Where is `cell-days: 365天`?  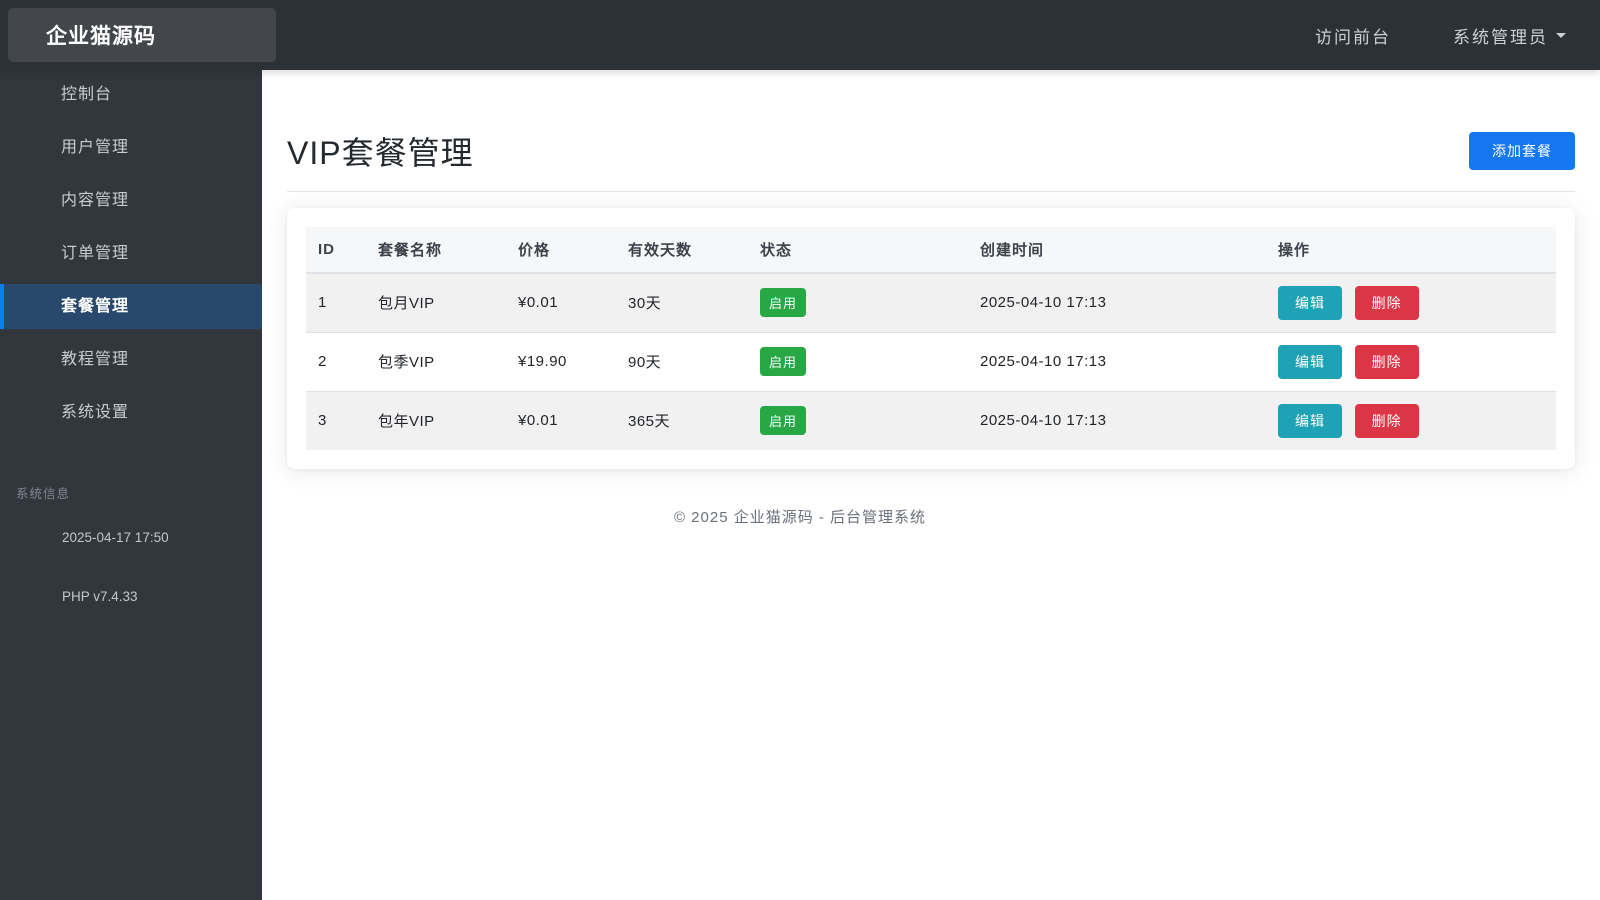 cell-days: 365天 is located at coordinates (682, 420).